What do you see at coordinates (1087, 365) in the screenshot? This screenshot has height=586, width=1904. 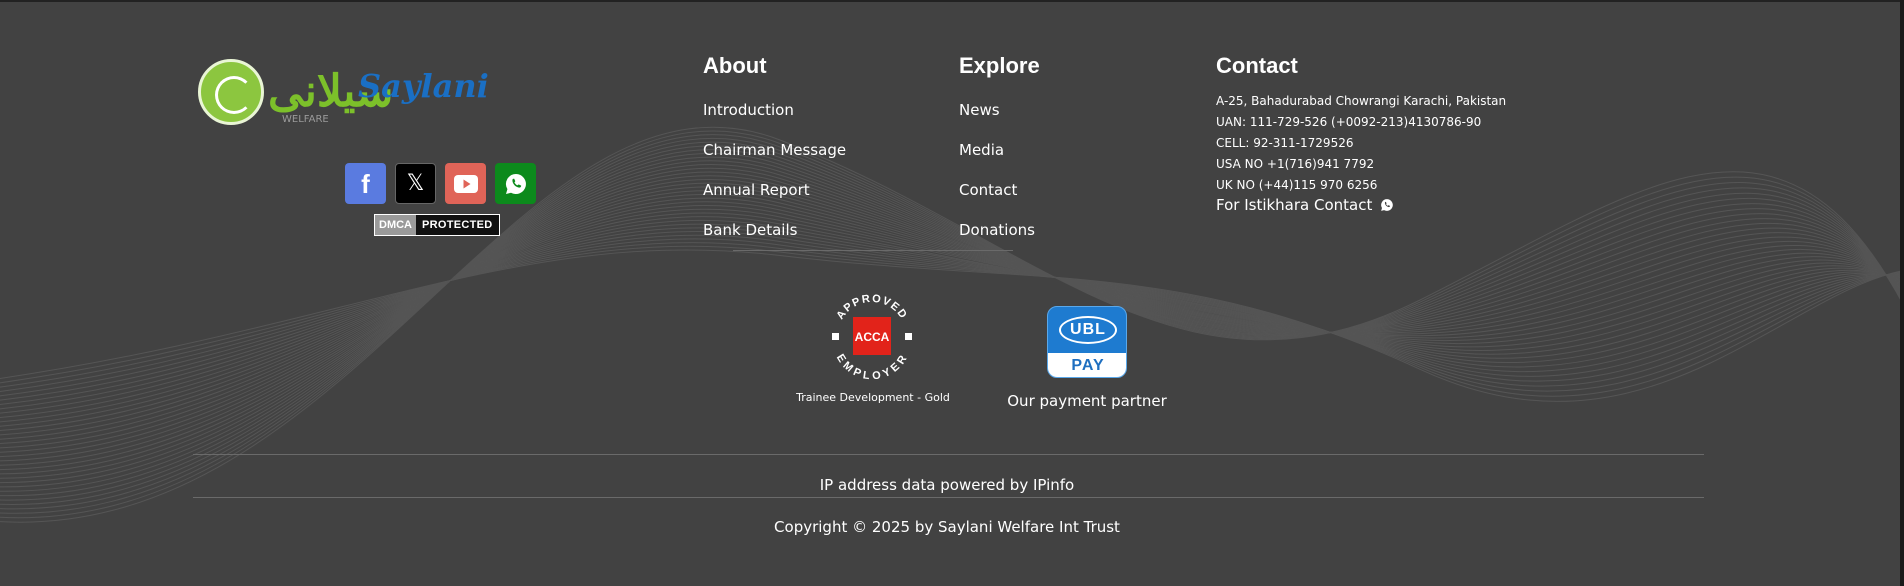 I see `ubl-pay-text: PAY` at bounding box center [1087, 365].